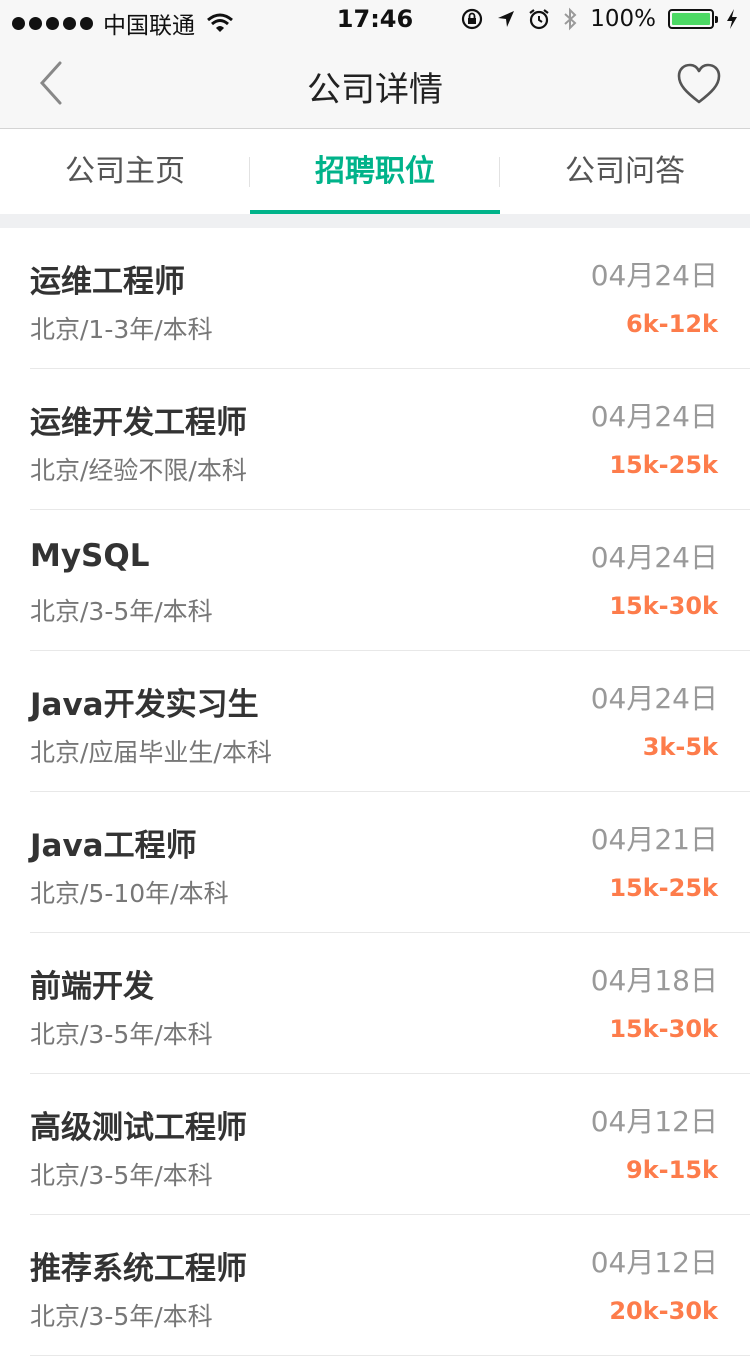  I want to click on tab-job-positions: 招聘职位, so click(375, 171).